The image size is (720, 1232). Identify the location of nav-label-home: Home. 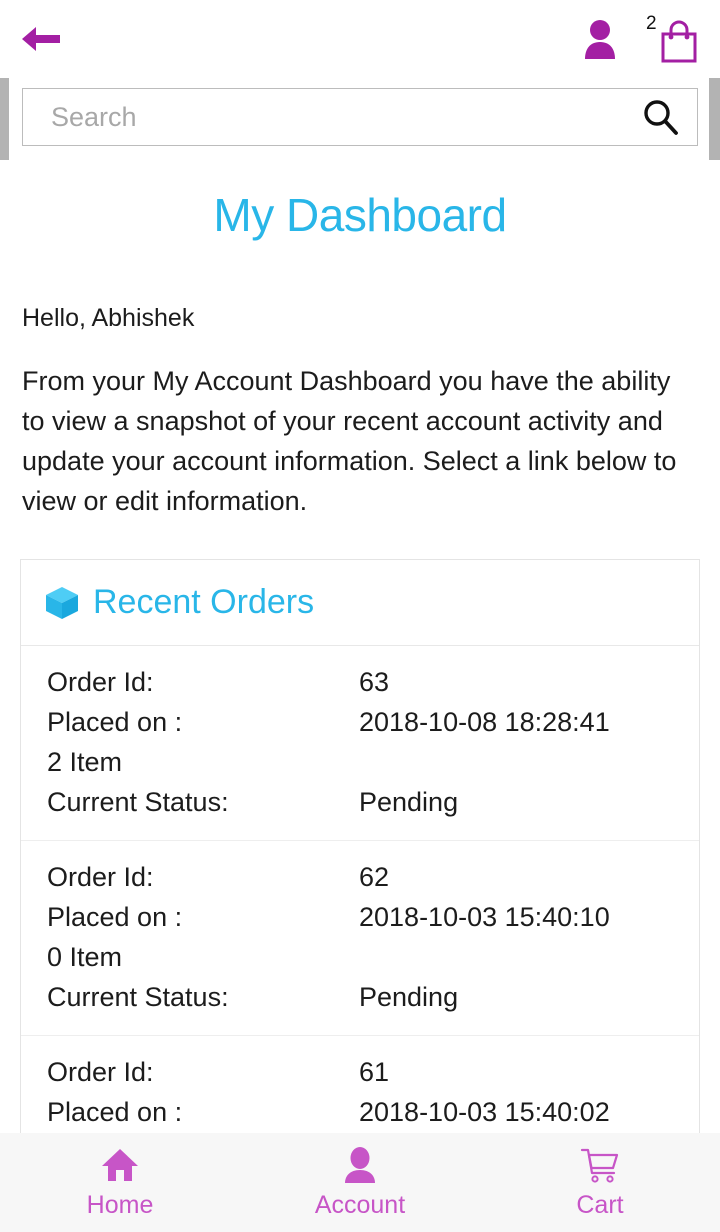
(120, 1205).